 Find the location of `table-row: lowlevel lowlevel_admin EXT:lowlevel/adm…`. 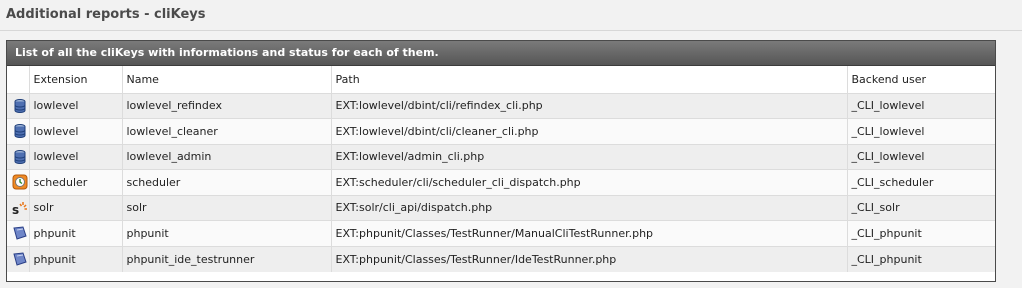

table-row: lowlevel lowlevel_admin EXT:lowlevel/adm… is located at coordinates (501, 156).